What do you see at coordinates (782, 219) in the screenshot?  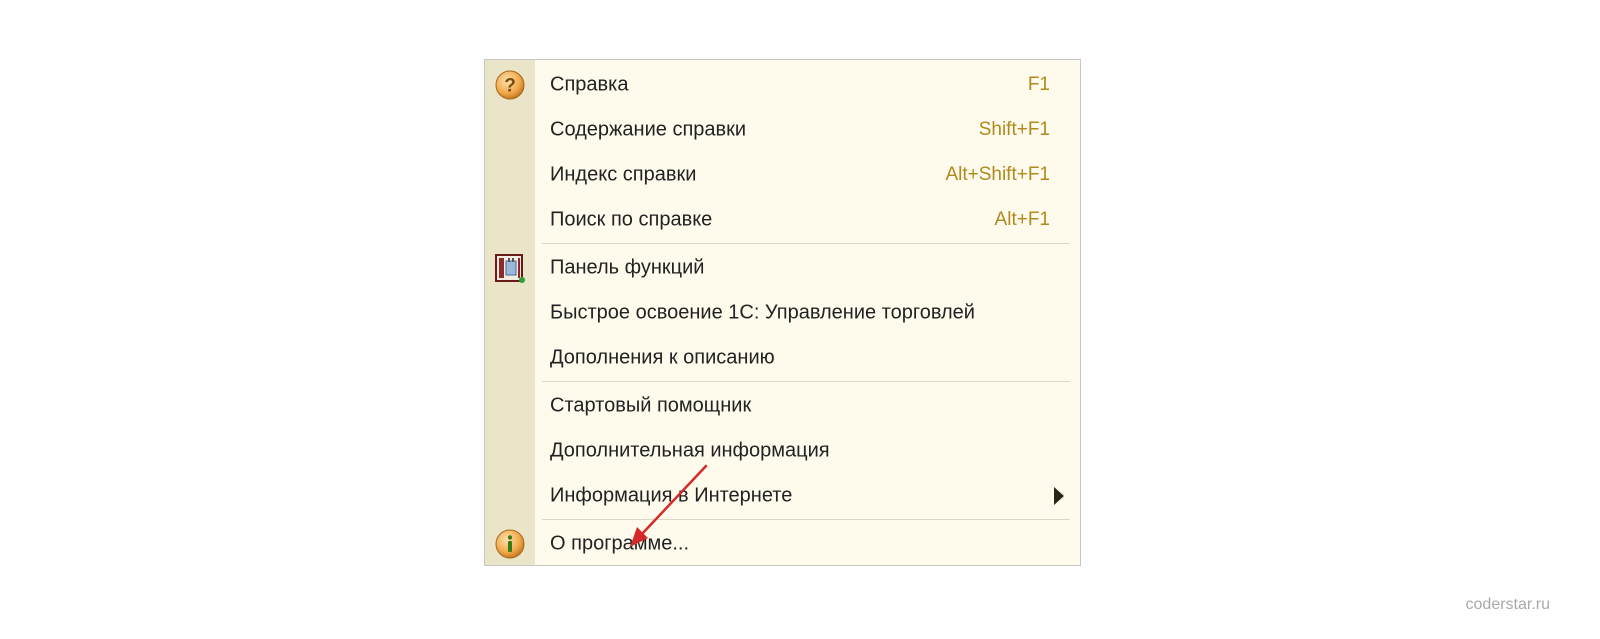 I see `menu-item-help-search: Поиск по справке Alt+F1` at bounding box center [782, 219].